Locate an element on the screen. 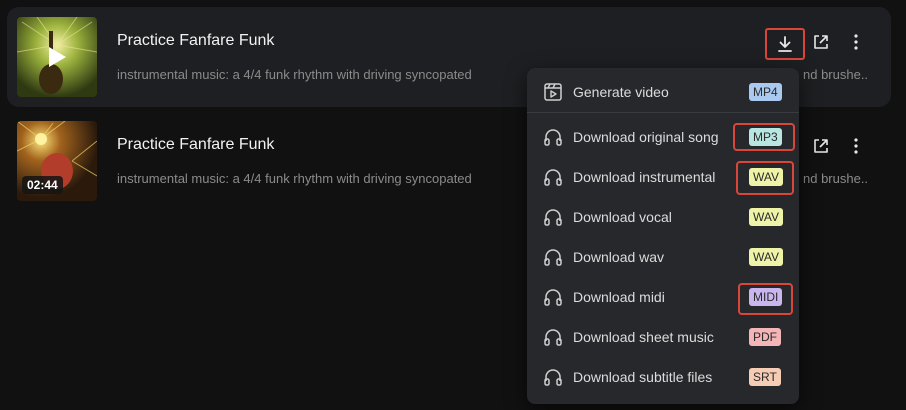 This screenshot has height=410, width=906. highlight-box-midi is located at coordinates (765, 299).